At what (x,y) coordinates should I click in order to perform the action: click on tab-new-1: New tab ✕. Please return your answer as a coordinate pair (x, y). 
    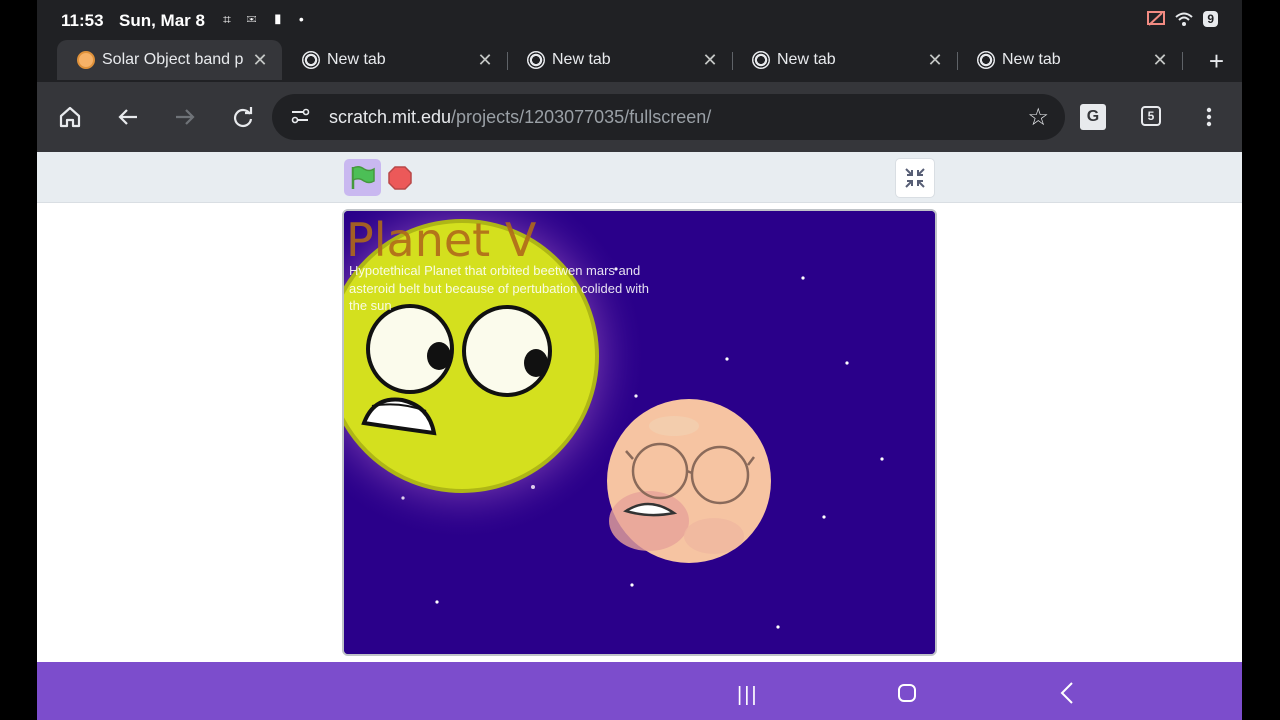
    Looking at the image, I should click on (394, 60).